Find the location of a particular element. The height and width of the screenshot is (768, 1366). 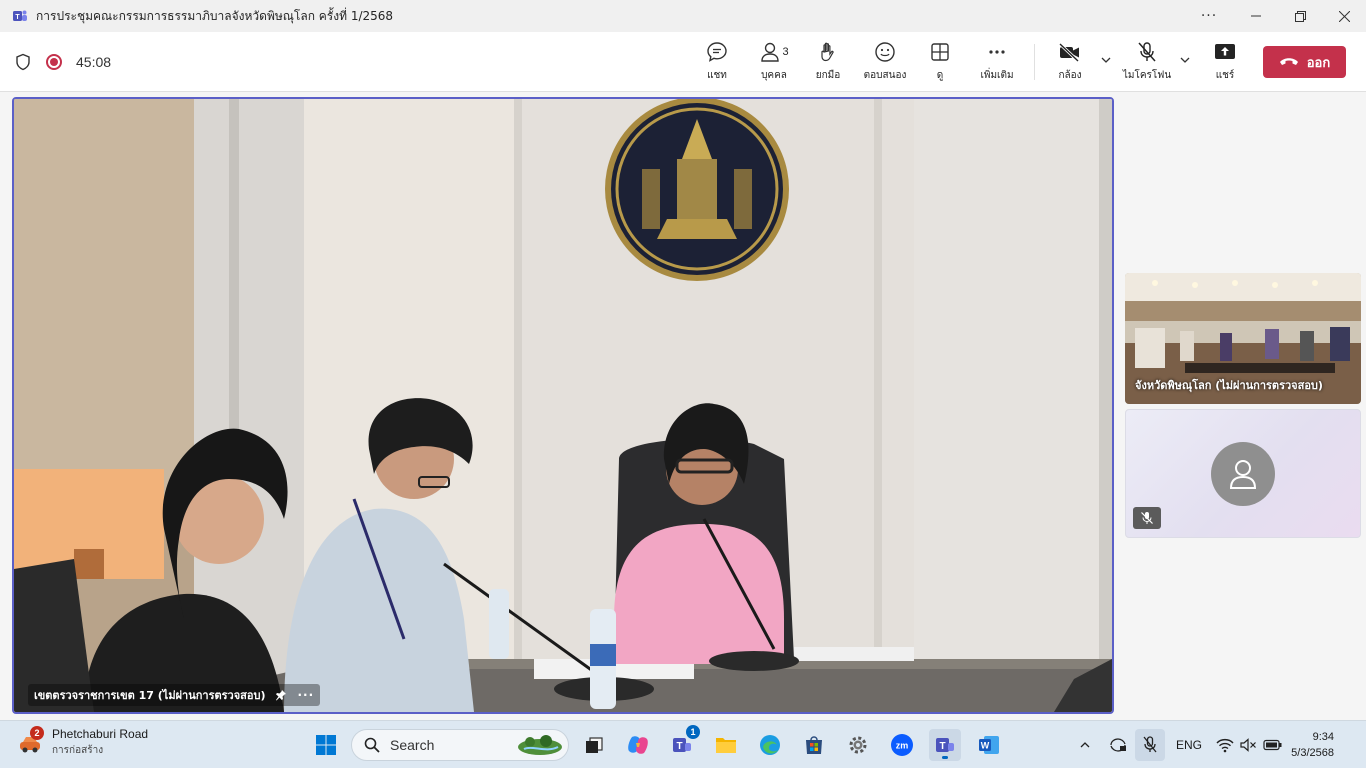

taskbar-search: Search is located at coordinates (460, 745).